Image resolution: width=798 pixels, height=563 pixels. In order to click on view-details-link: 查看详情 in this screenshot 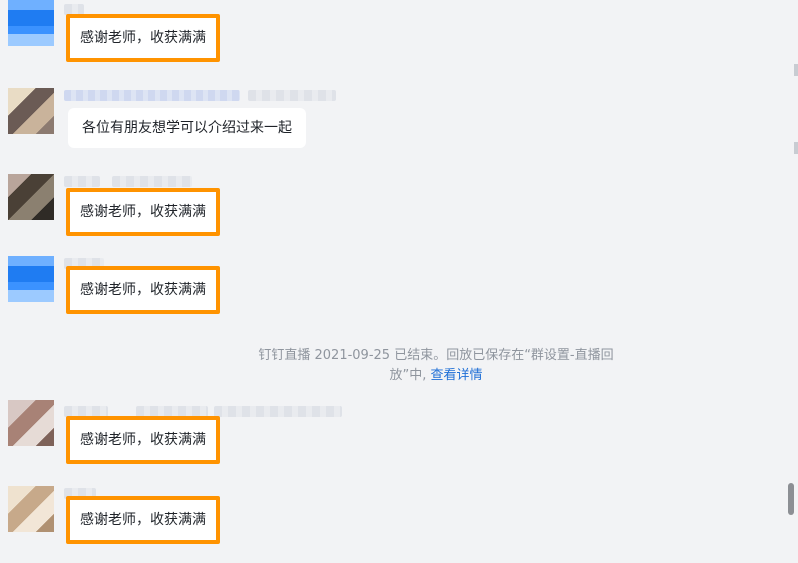, I will do `click(457, 375)`.